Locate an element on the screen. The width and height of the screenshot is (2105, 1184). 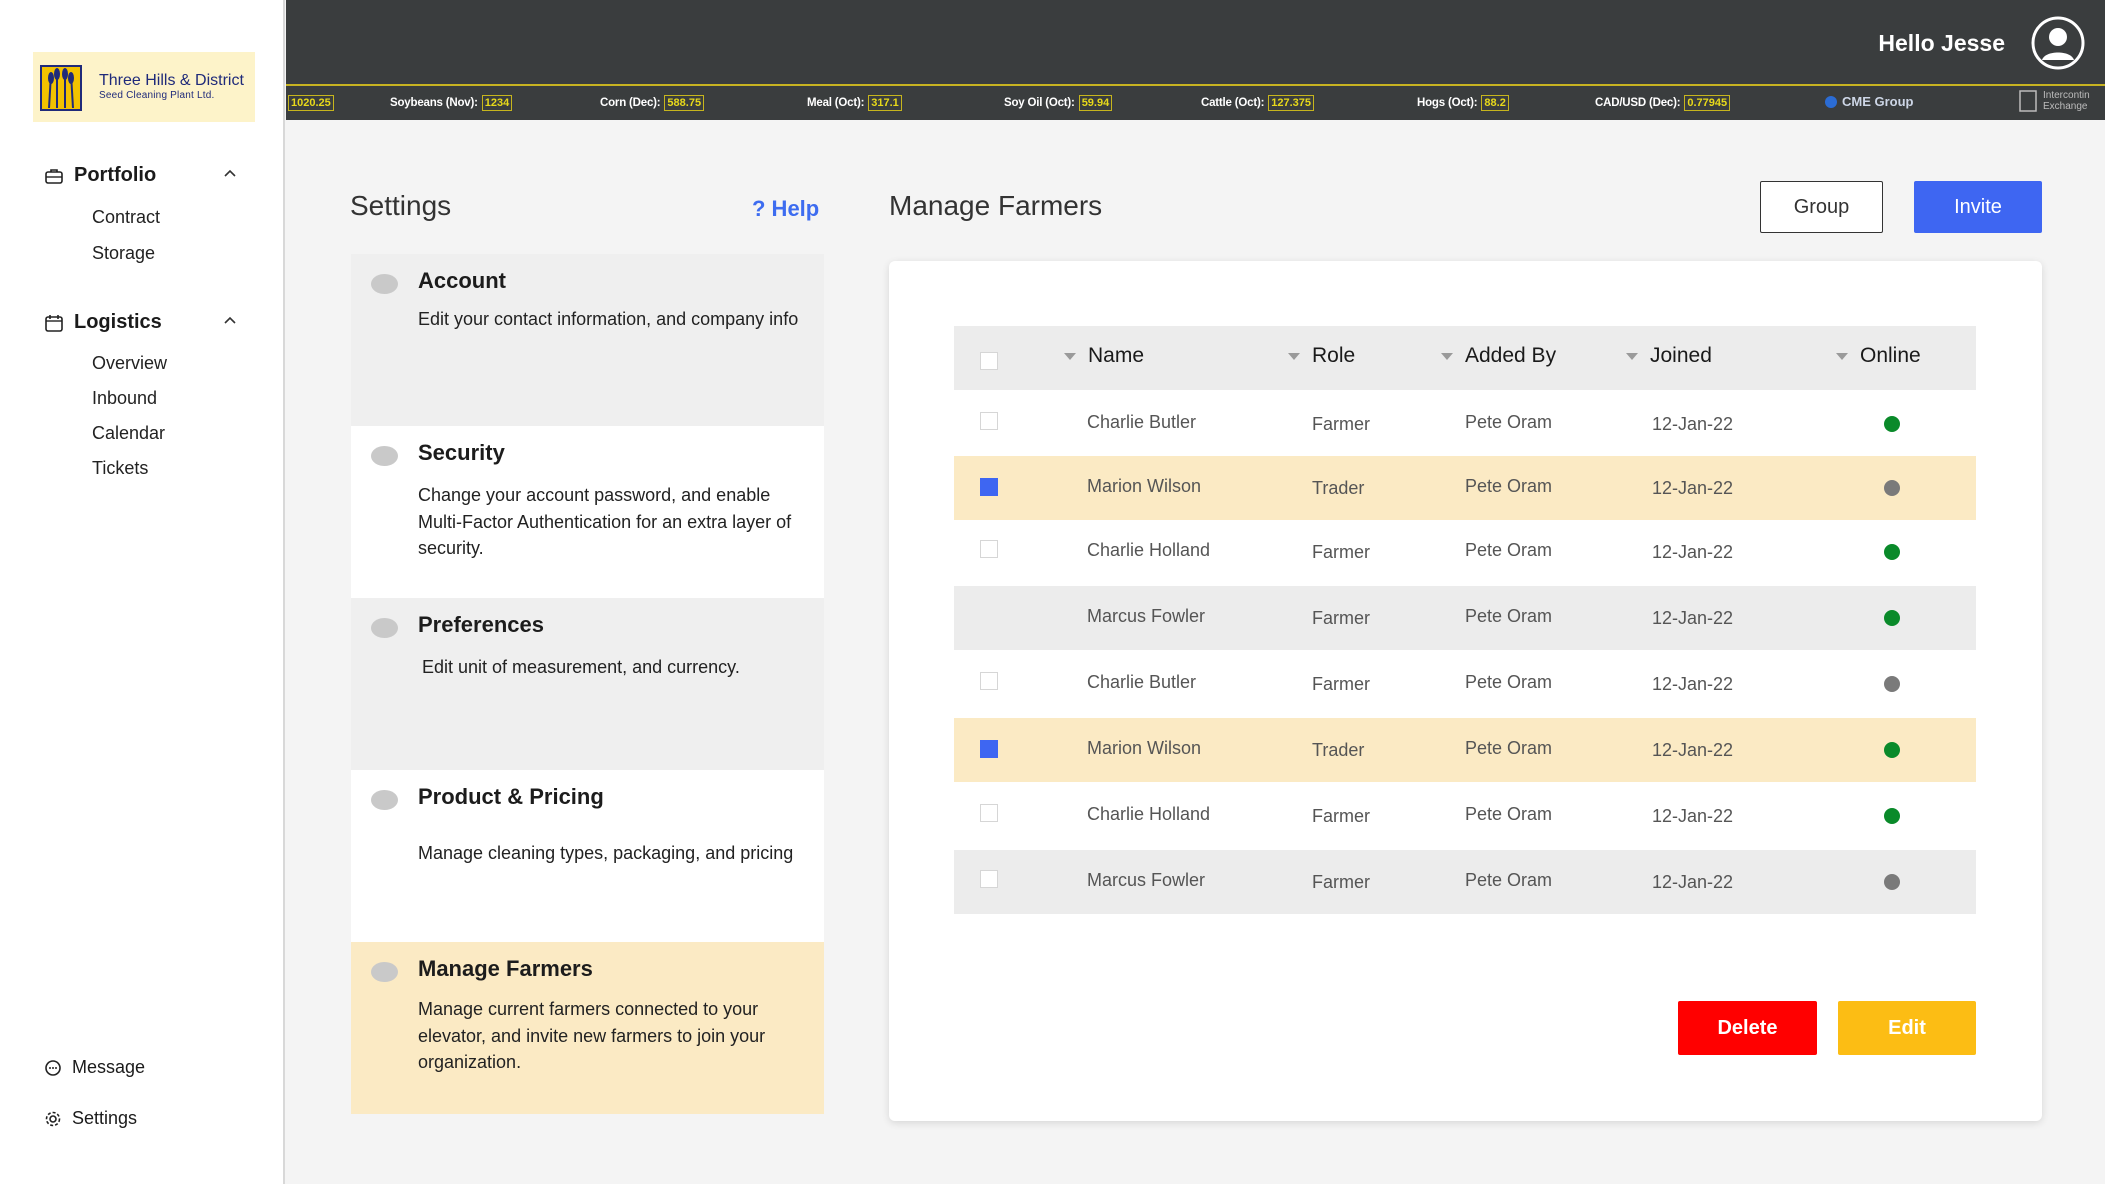
ticker-item: Soy Oil (Oct): 59.94 is located at coordinates (1058, 103).